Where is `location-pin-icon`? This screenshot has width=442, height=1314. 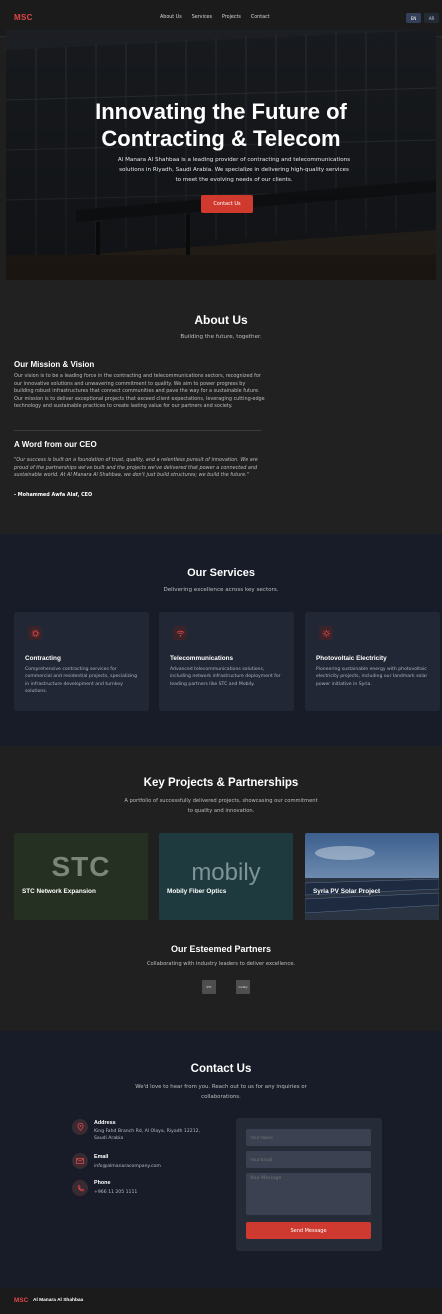 location-pin-icon is located at coordinates (80, 1127).